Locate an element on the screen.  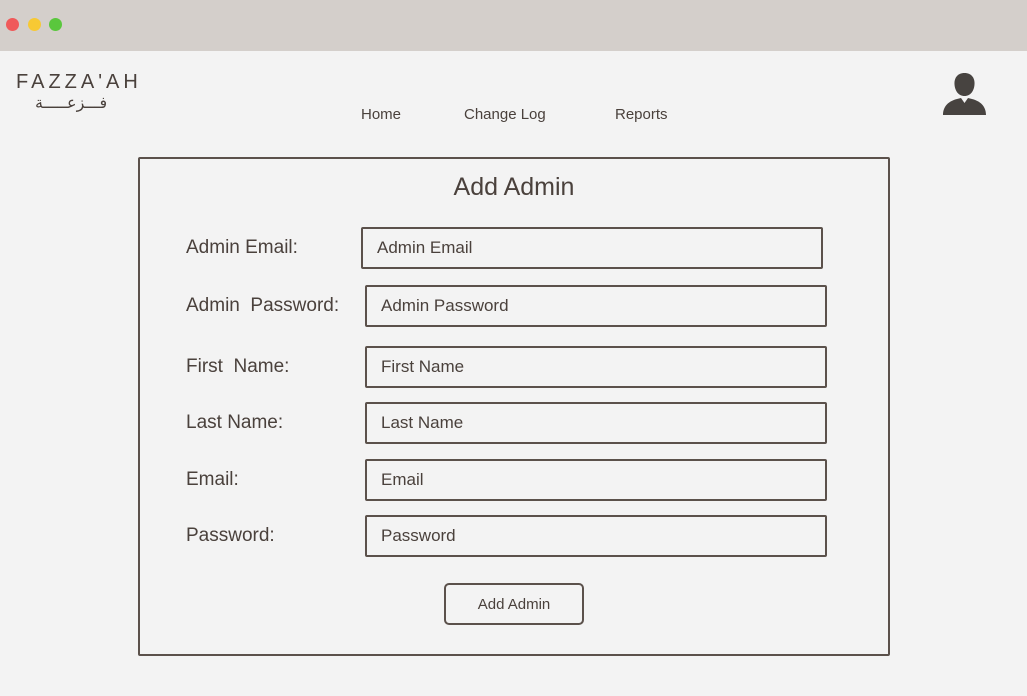
email-input is located at coordinates (596, 480).